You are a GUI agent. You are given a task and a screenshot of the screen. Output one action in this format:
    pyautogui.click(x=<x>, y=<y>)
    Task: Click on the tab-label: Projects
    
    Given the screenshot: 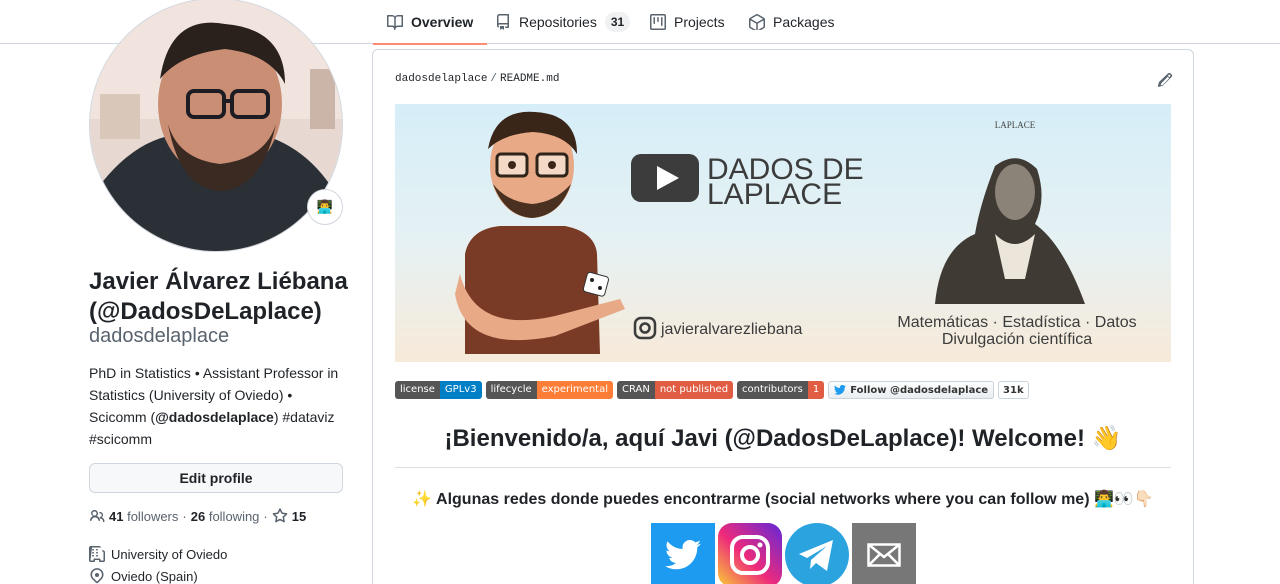 What is the action you would take?
    pyautogui.click(x=699, y=22)
    